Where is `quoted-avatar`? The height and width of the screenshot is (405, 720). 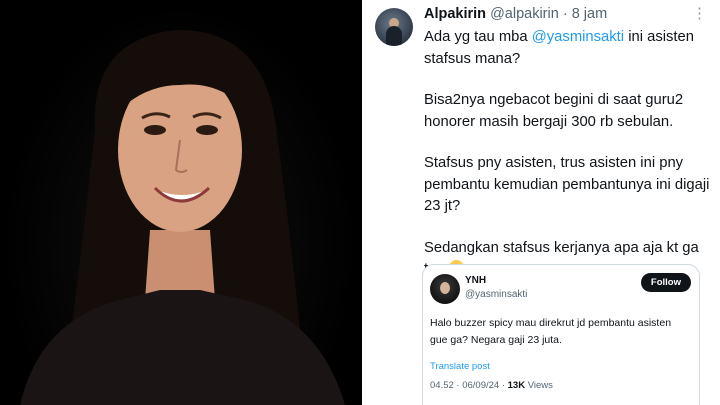
quoted-avatar is located at coordinates (445, 289).